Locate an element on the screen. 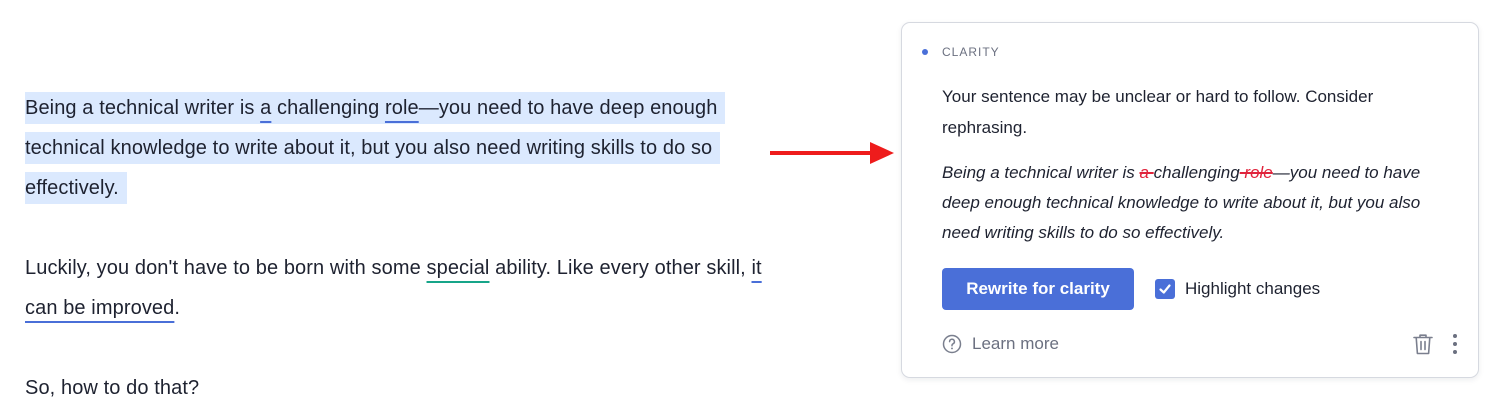  card-footer: Learn more is located at coordinates (1200, 344).